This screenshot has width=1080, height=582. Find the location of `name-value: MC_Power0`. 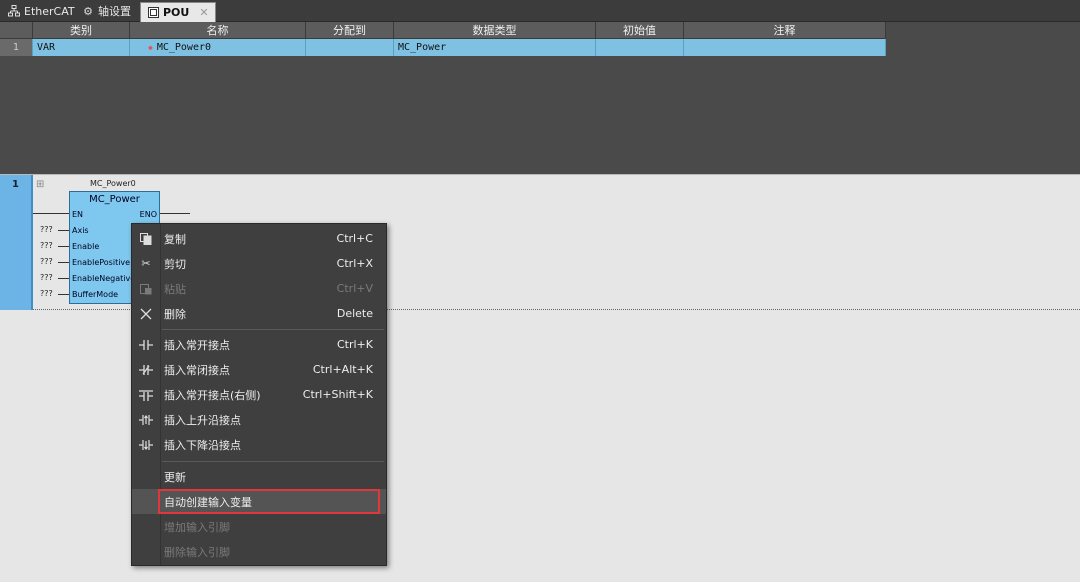

name-value: MC_Power0 is located at coordinates (184, 47).